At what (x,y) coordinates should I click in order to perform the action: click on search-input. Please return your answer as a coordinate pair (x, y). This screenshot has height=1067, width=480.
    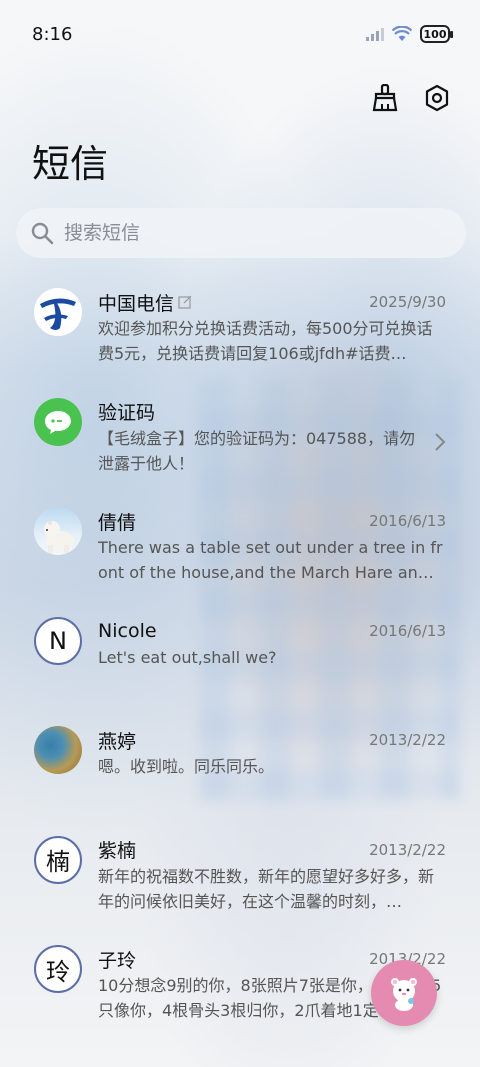
    Looking at the image, I should click on (265, 233).